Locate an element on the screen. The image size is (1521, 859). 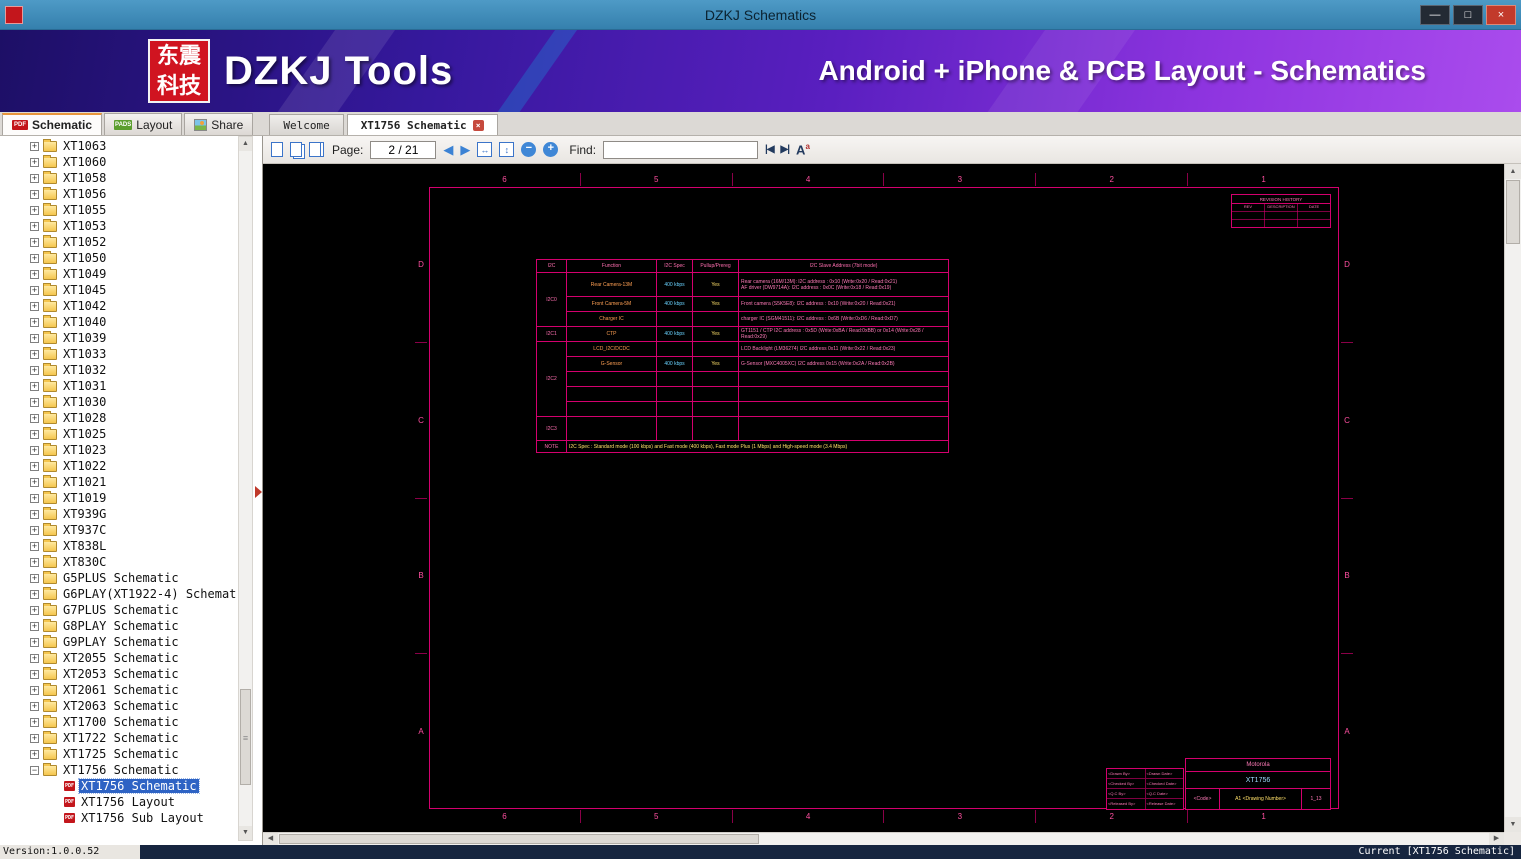
tree-item-folder: + G7PLUS Schematic is located at coordinates (118, 610).